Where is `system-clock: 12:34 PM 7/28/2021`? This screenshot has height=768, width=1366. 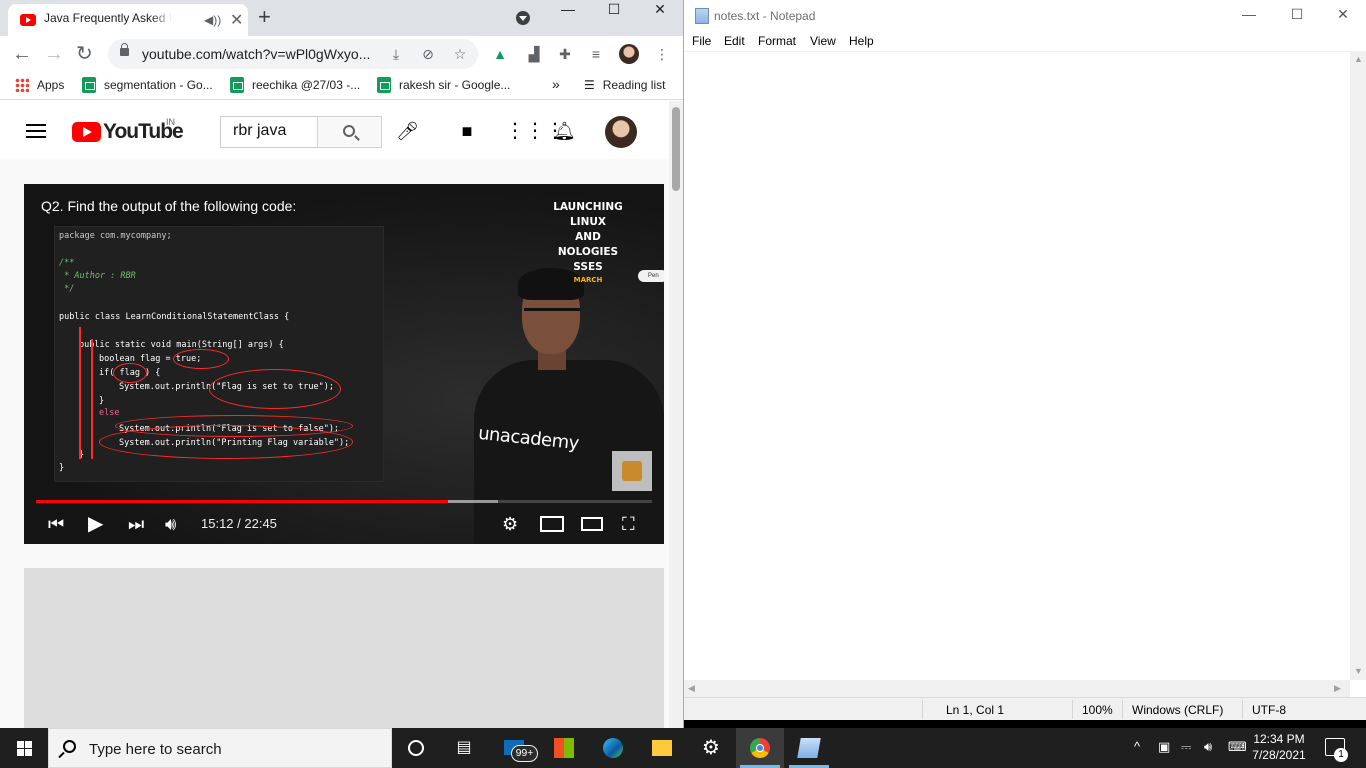 system-clock: 12:34 PM 7/28/2021 is located at coordinates (1279, 747).